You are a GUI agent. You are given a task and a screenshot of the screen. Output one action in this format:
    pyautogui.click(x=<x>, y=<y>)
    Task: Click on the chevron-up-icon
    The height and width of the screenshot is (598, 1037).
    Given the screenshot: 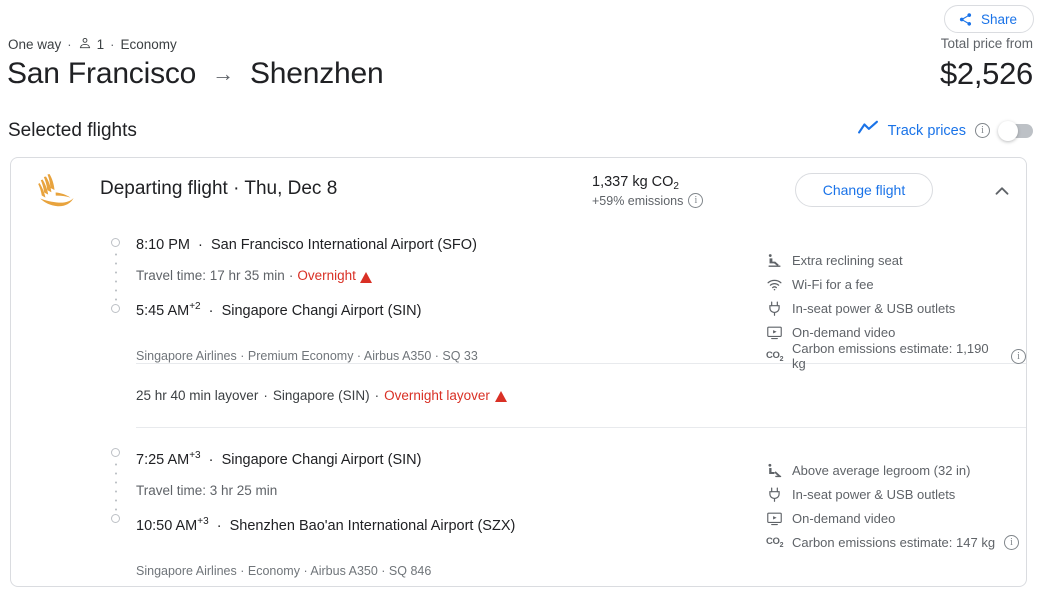 What is the action you would take?
    pyautogui.click(x=1002, y=191)
    